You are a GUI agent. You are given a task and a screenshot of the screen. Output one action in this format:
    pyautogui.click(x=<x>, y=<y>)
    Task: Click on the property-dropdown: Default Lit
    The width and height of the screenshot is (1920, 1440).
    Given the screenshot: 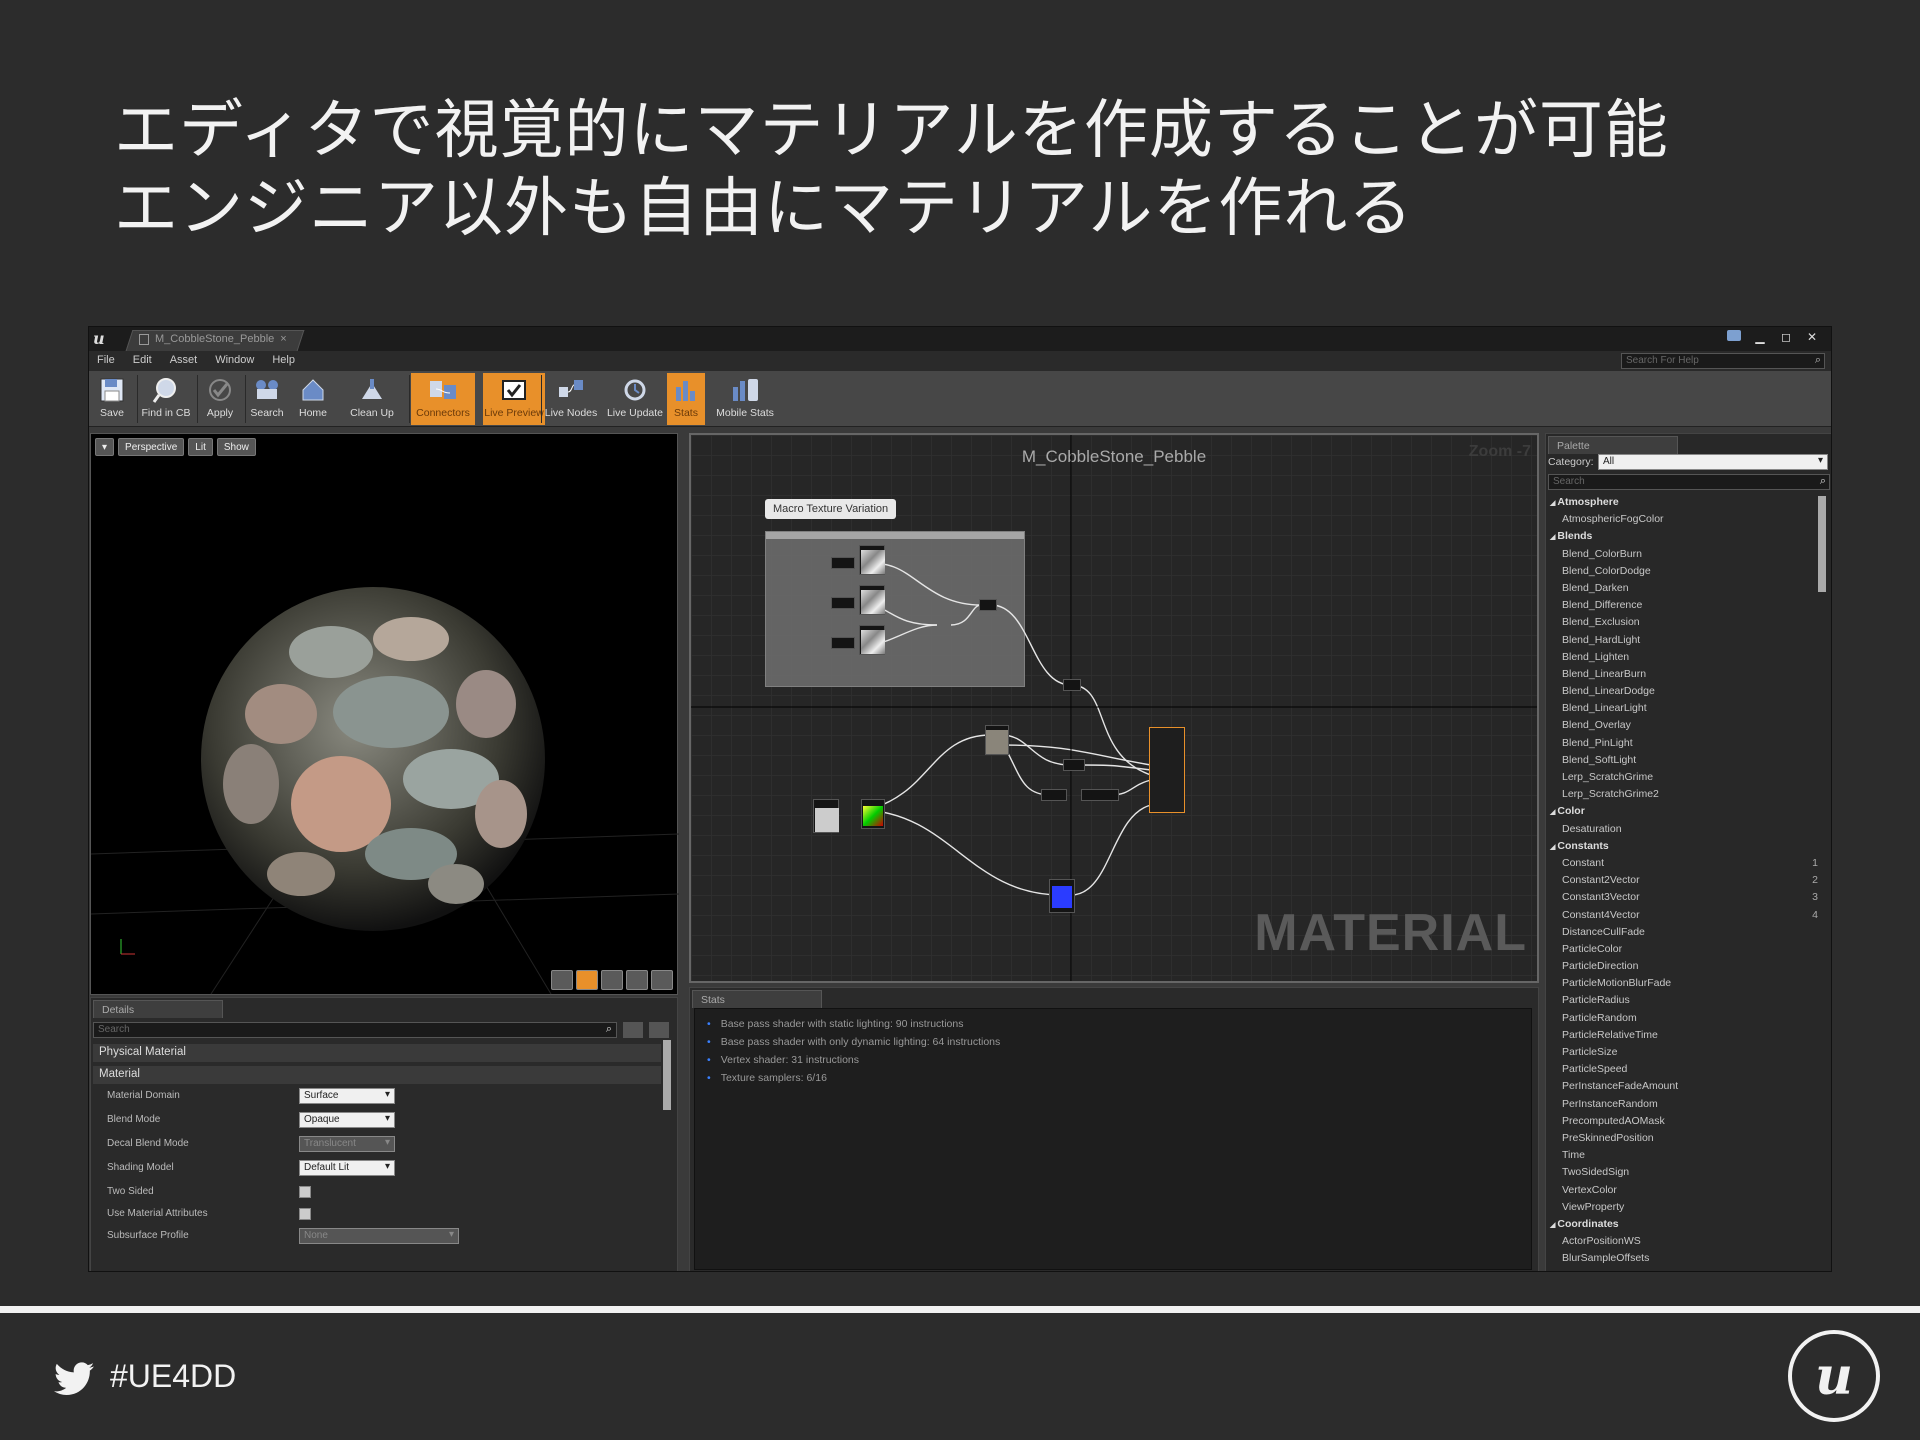 What is the action you would take?
    pyautogui.click(x=347, y=1168)
    